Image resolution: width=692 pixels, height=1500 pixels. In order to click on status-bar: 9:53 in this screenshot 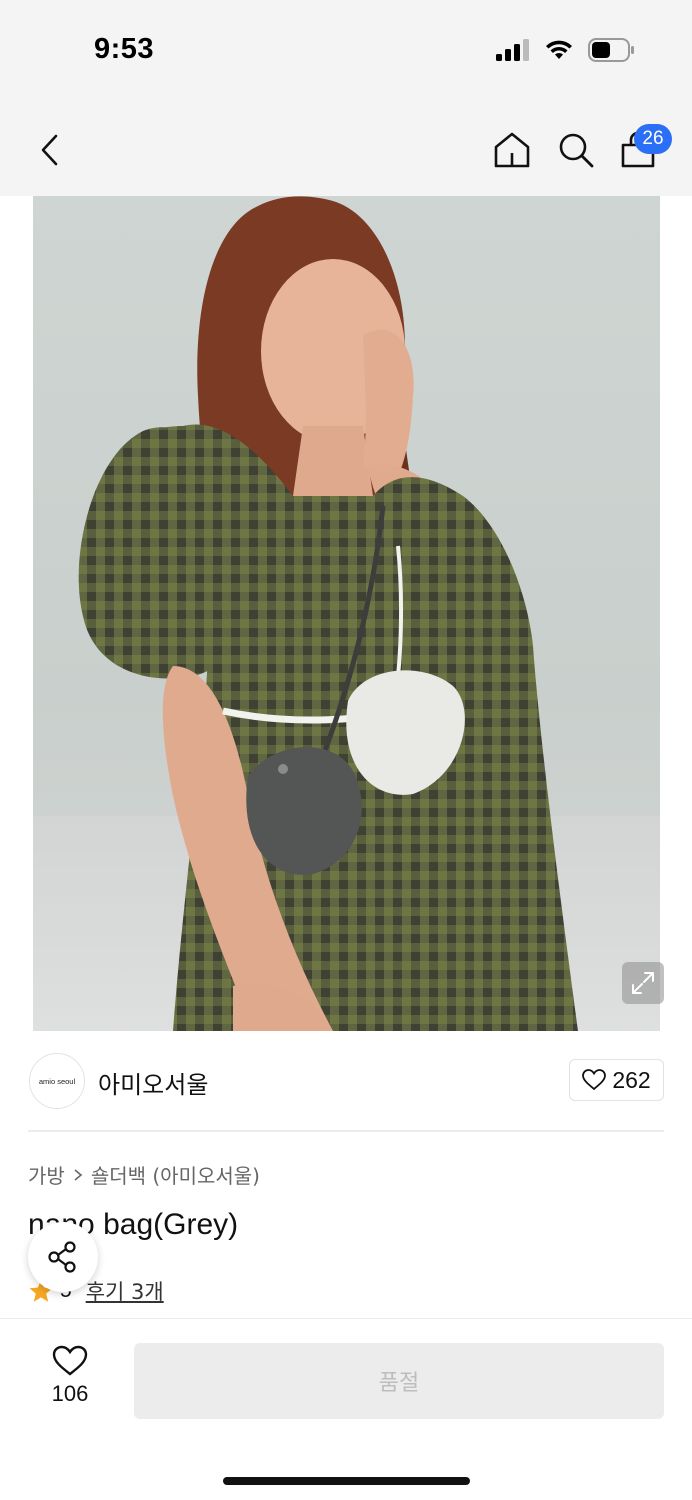, I will do `click(346, 50)`.